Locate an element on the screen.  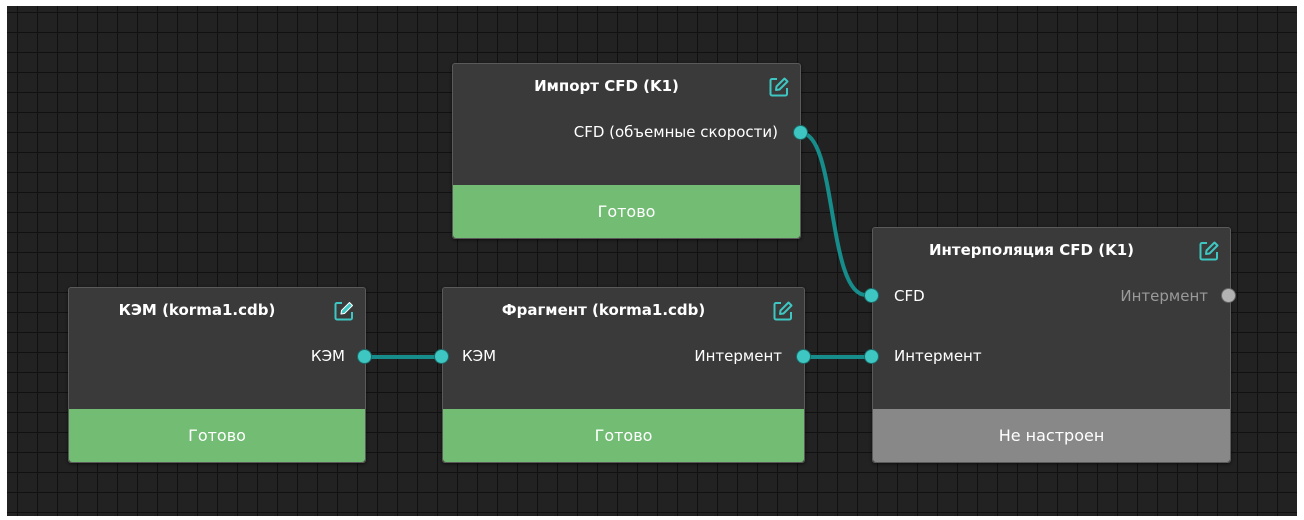
input-port-kem is located at coordinates (441, 356).